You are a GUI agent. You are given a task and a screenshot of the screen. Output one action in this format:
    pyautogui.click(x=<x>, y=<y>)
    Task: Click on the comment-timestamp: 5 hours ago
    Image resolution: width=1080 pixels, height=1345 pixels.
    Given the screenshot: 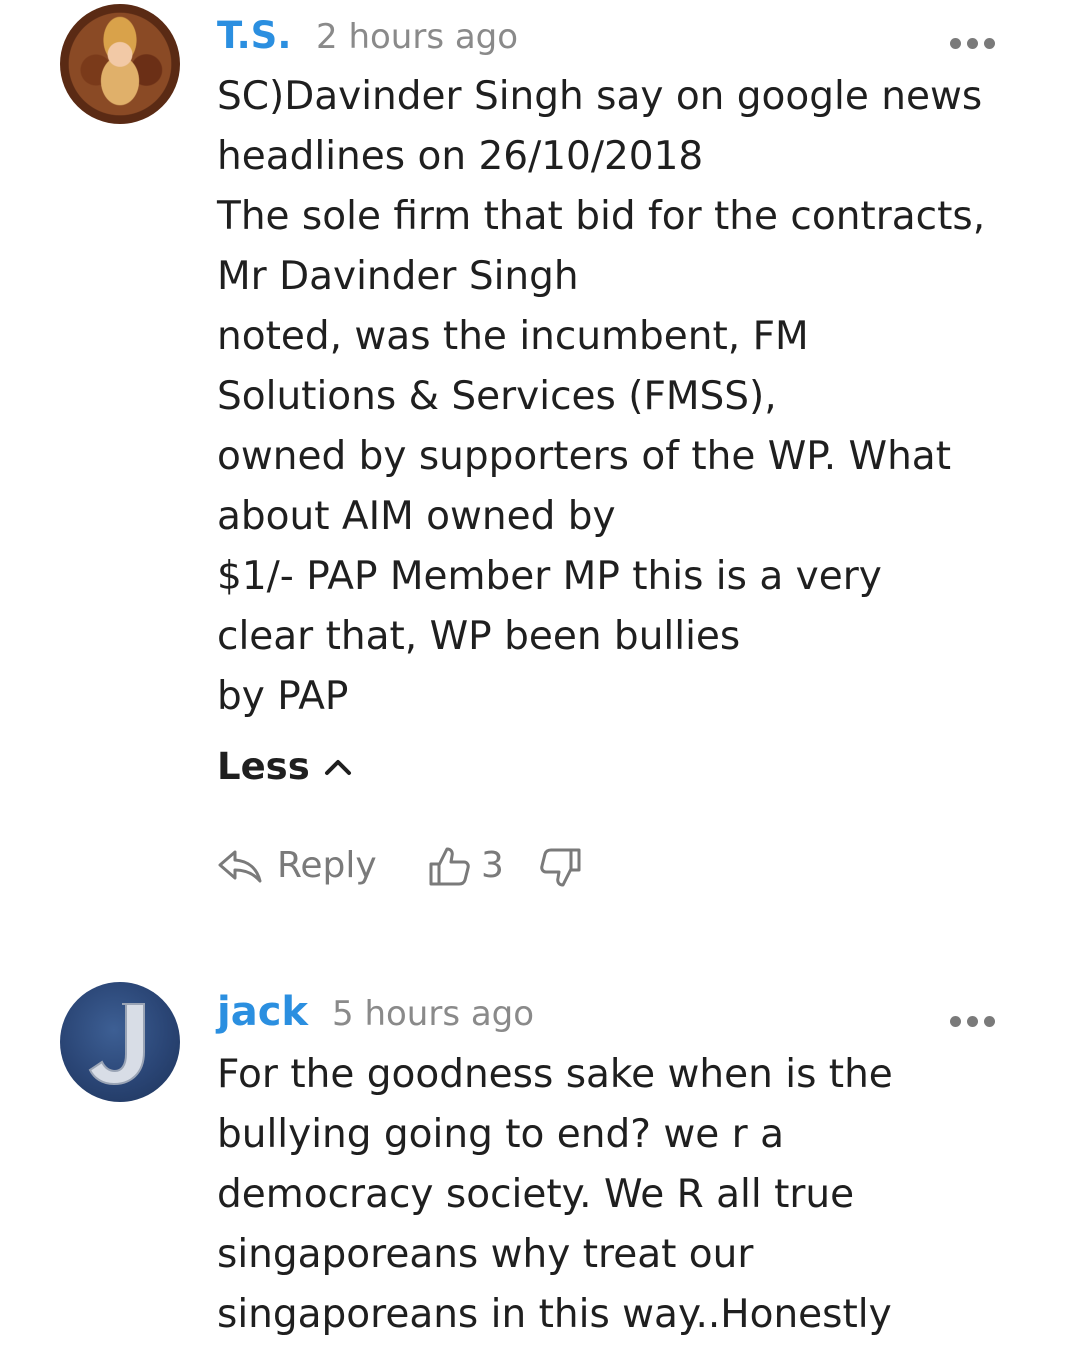 What is the action you would take?
    pyautogui.click(x=433, y=1014)
    